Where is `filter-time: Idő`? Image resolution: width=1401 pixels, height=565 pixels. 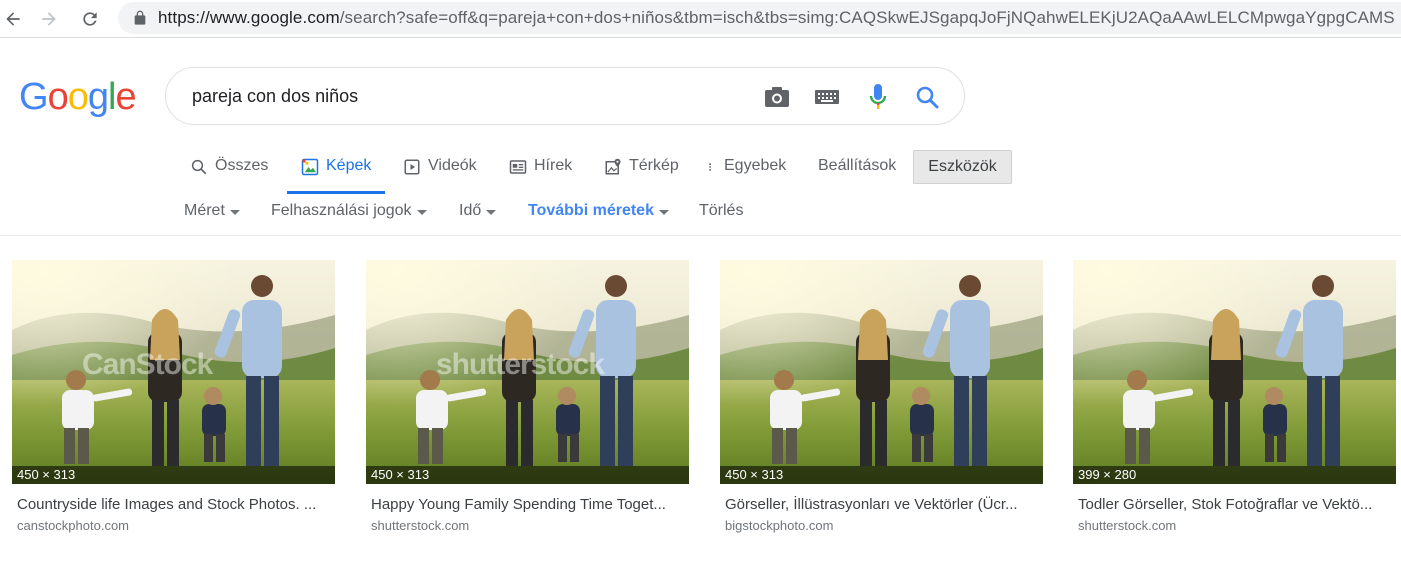 filter-time: Idő is located at coordinates (478, 211).